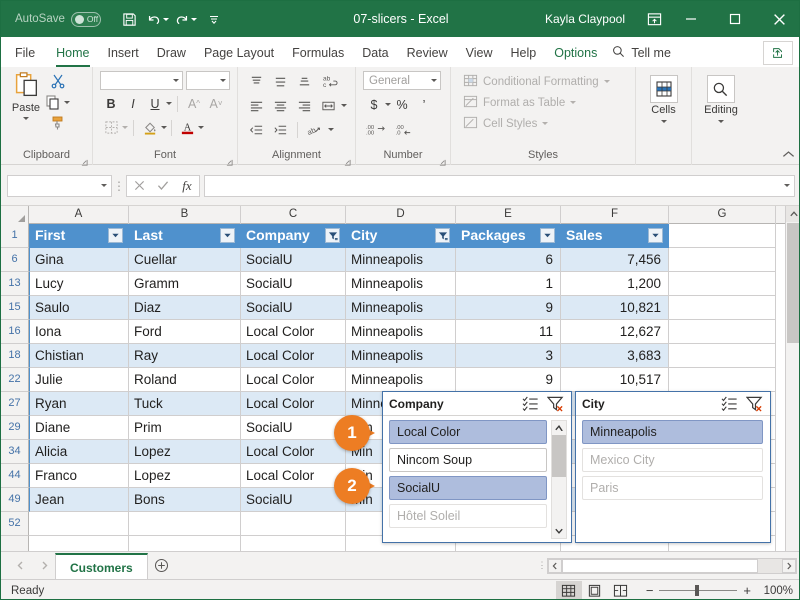 The width and height of the screenshot is (800, 600). What do you see at coordinates (15, 356) in the screenshot?
I see `row-header: 18` at bounding box center [15, 356].